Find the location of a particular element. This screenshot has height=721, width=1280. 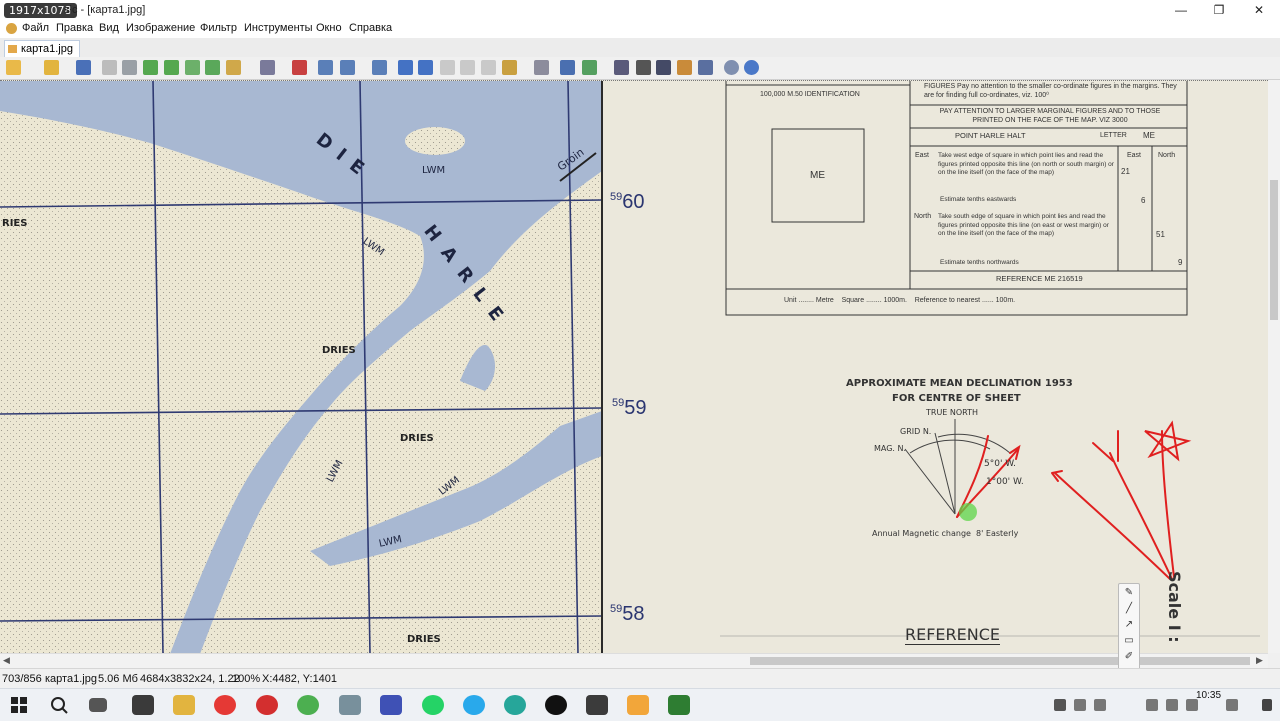

close-button: ✕ is located at coordinates (1259, 10).